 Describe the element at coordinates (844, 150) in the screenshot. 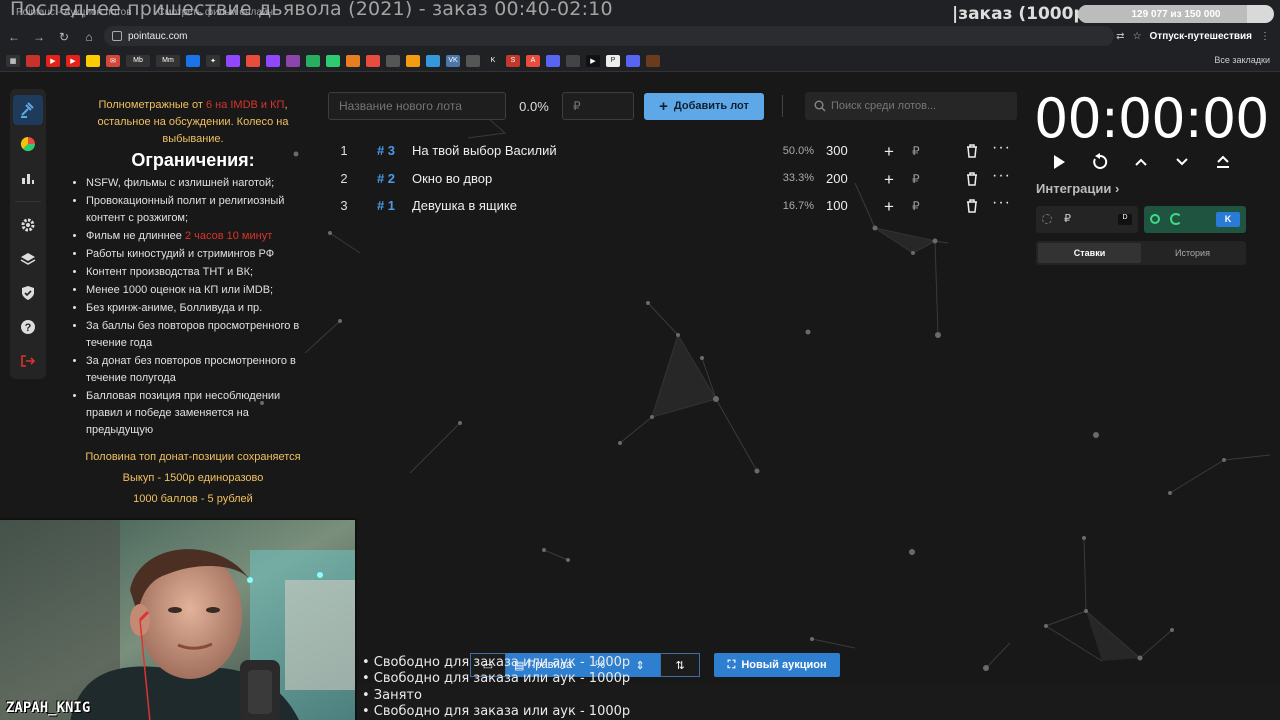

I see `lot-amount: 300` at that location.